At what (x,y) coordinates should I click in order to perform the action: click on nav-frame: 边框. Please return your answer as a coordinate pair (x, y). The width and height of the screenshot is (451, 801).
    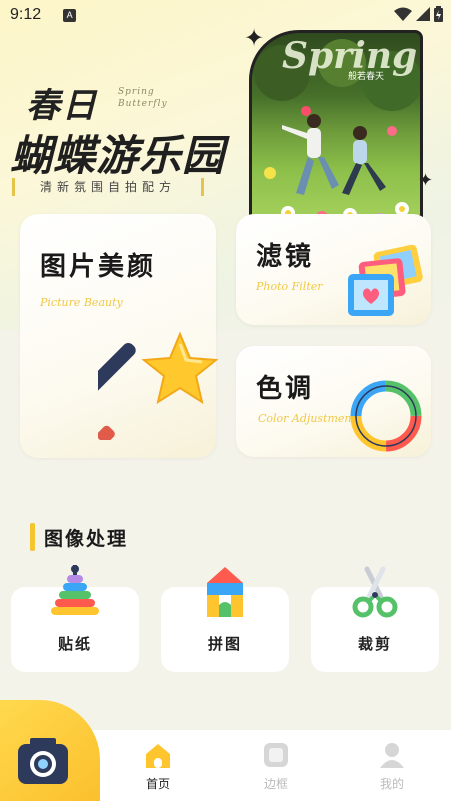
    Looking at the image, I should click on (276, 767).